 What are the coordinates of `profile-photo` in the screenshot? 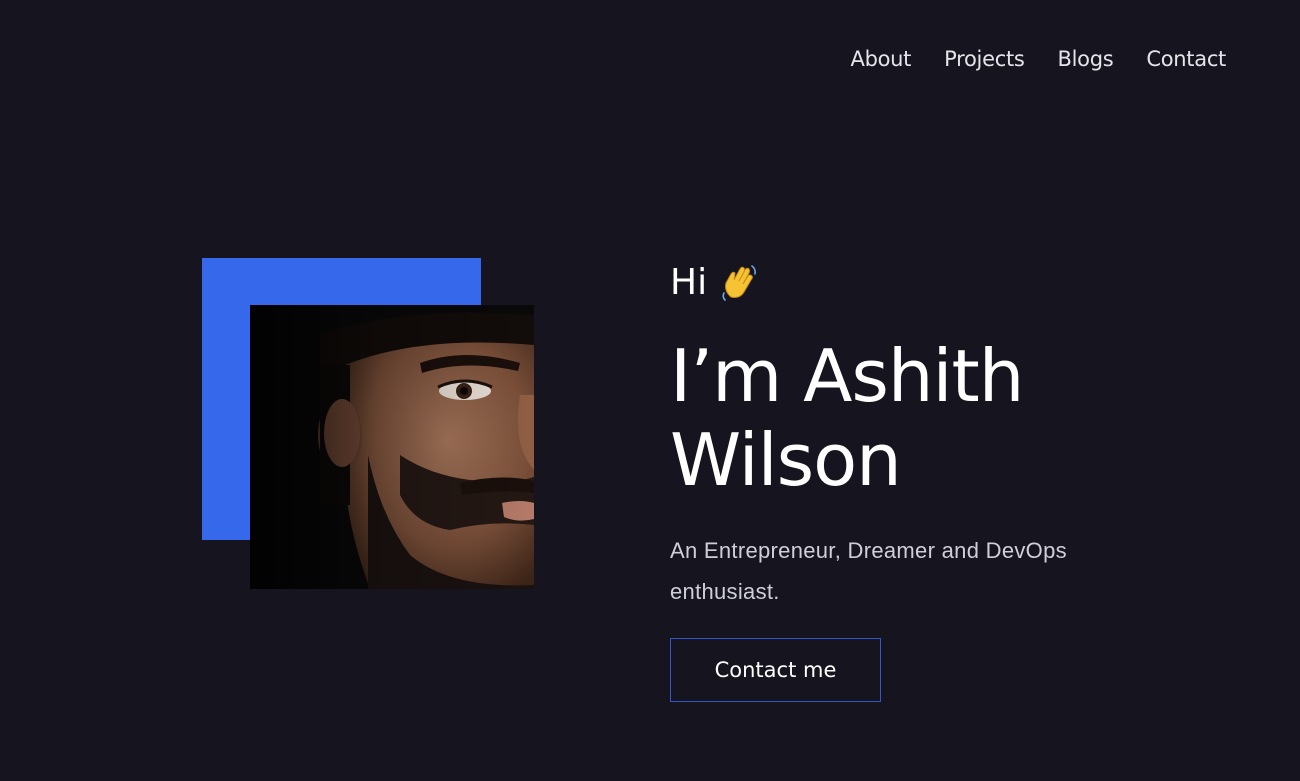 It's located at (392, 447).